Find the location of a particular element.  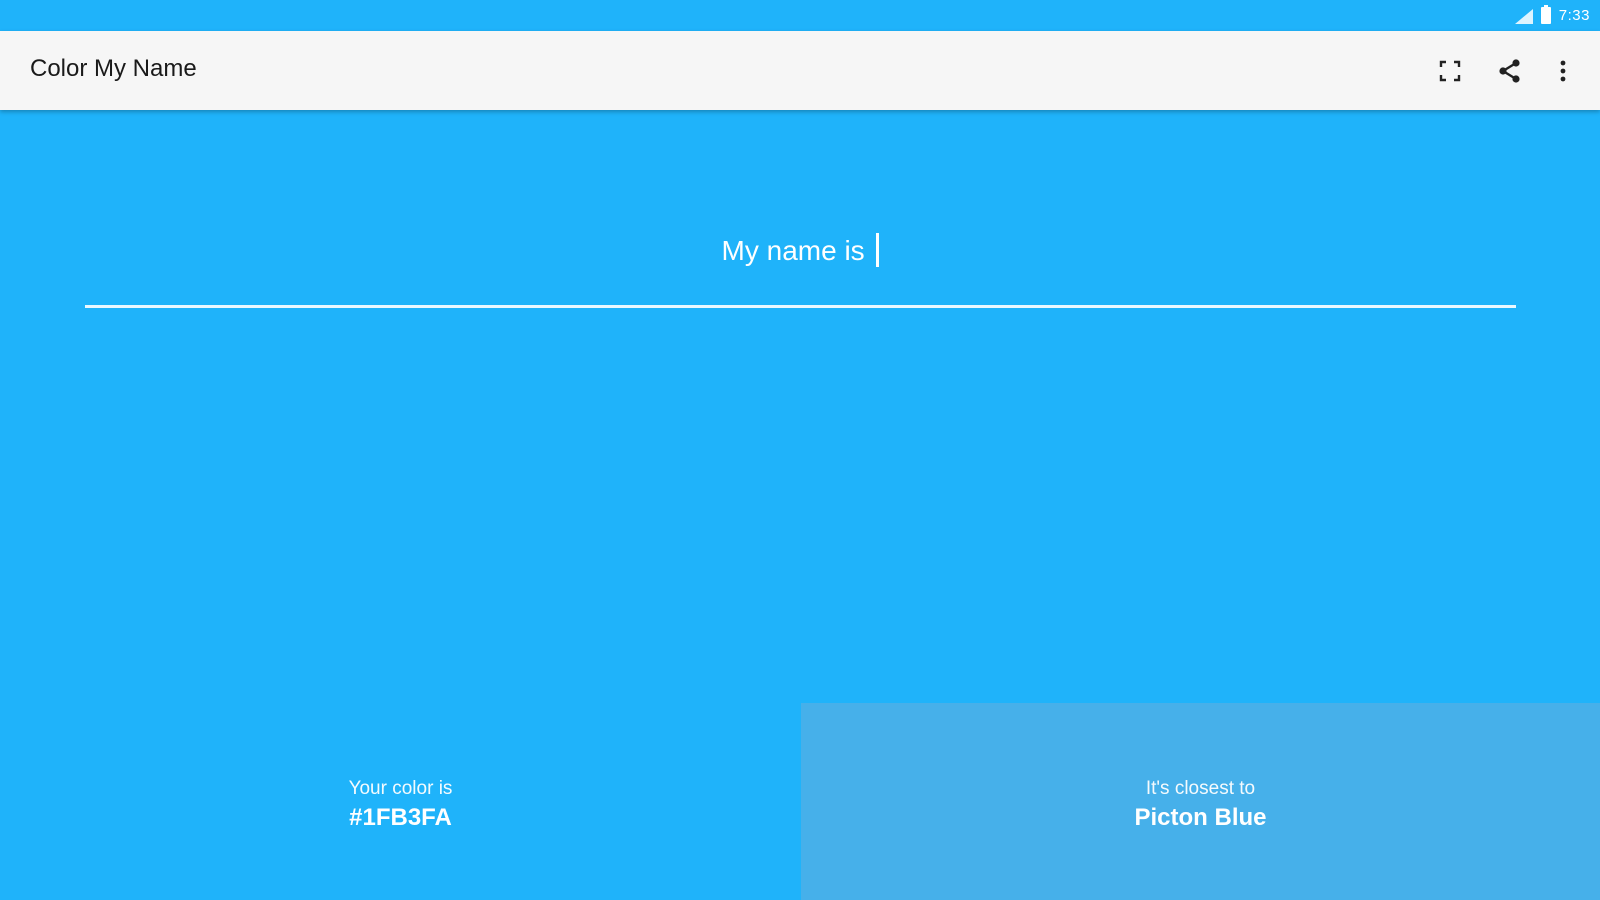

your-color-panel: Your color is #1FB3FA is located at coordinates (400, 801).